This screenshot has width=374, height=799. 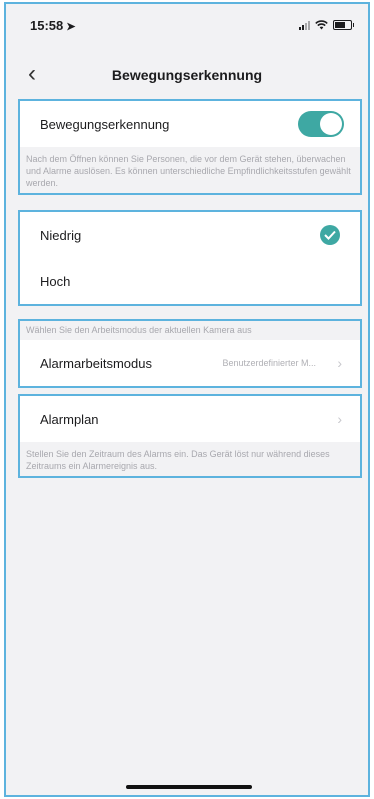 I want to click on page-title: Bewegungserkennung, so click(x=187, y=75).